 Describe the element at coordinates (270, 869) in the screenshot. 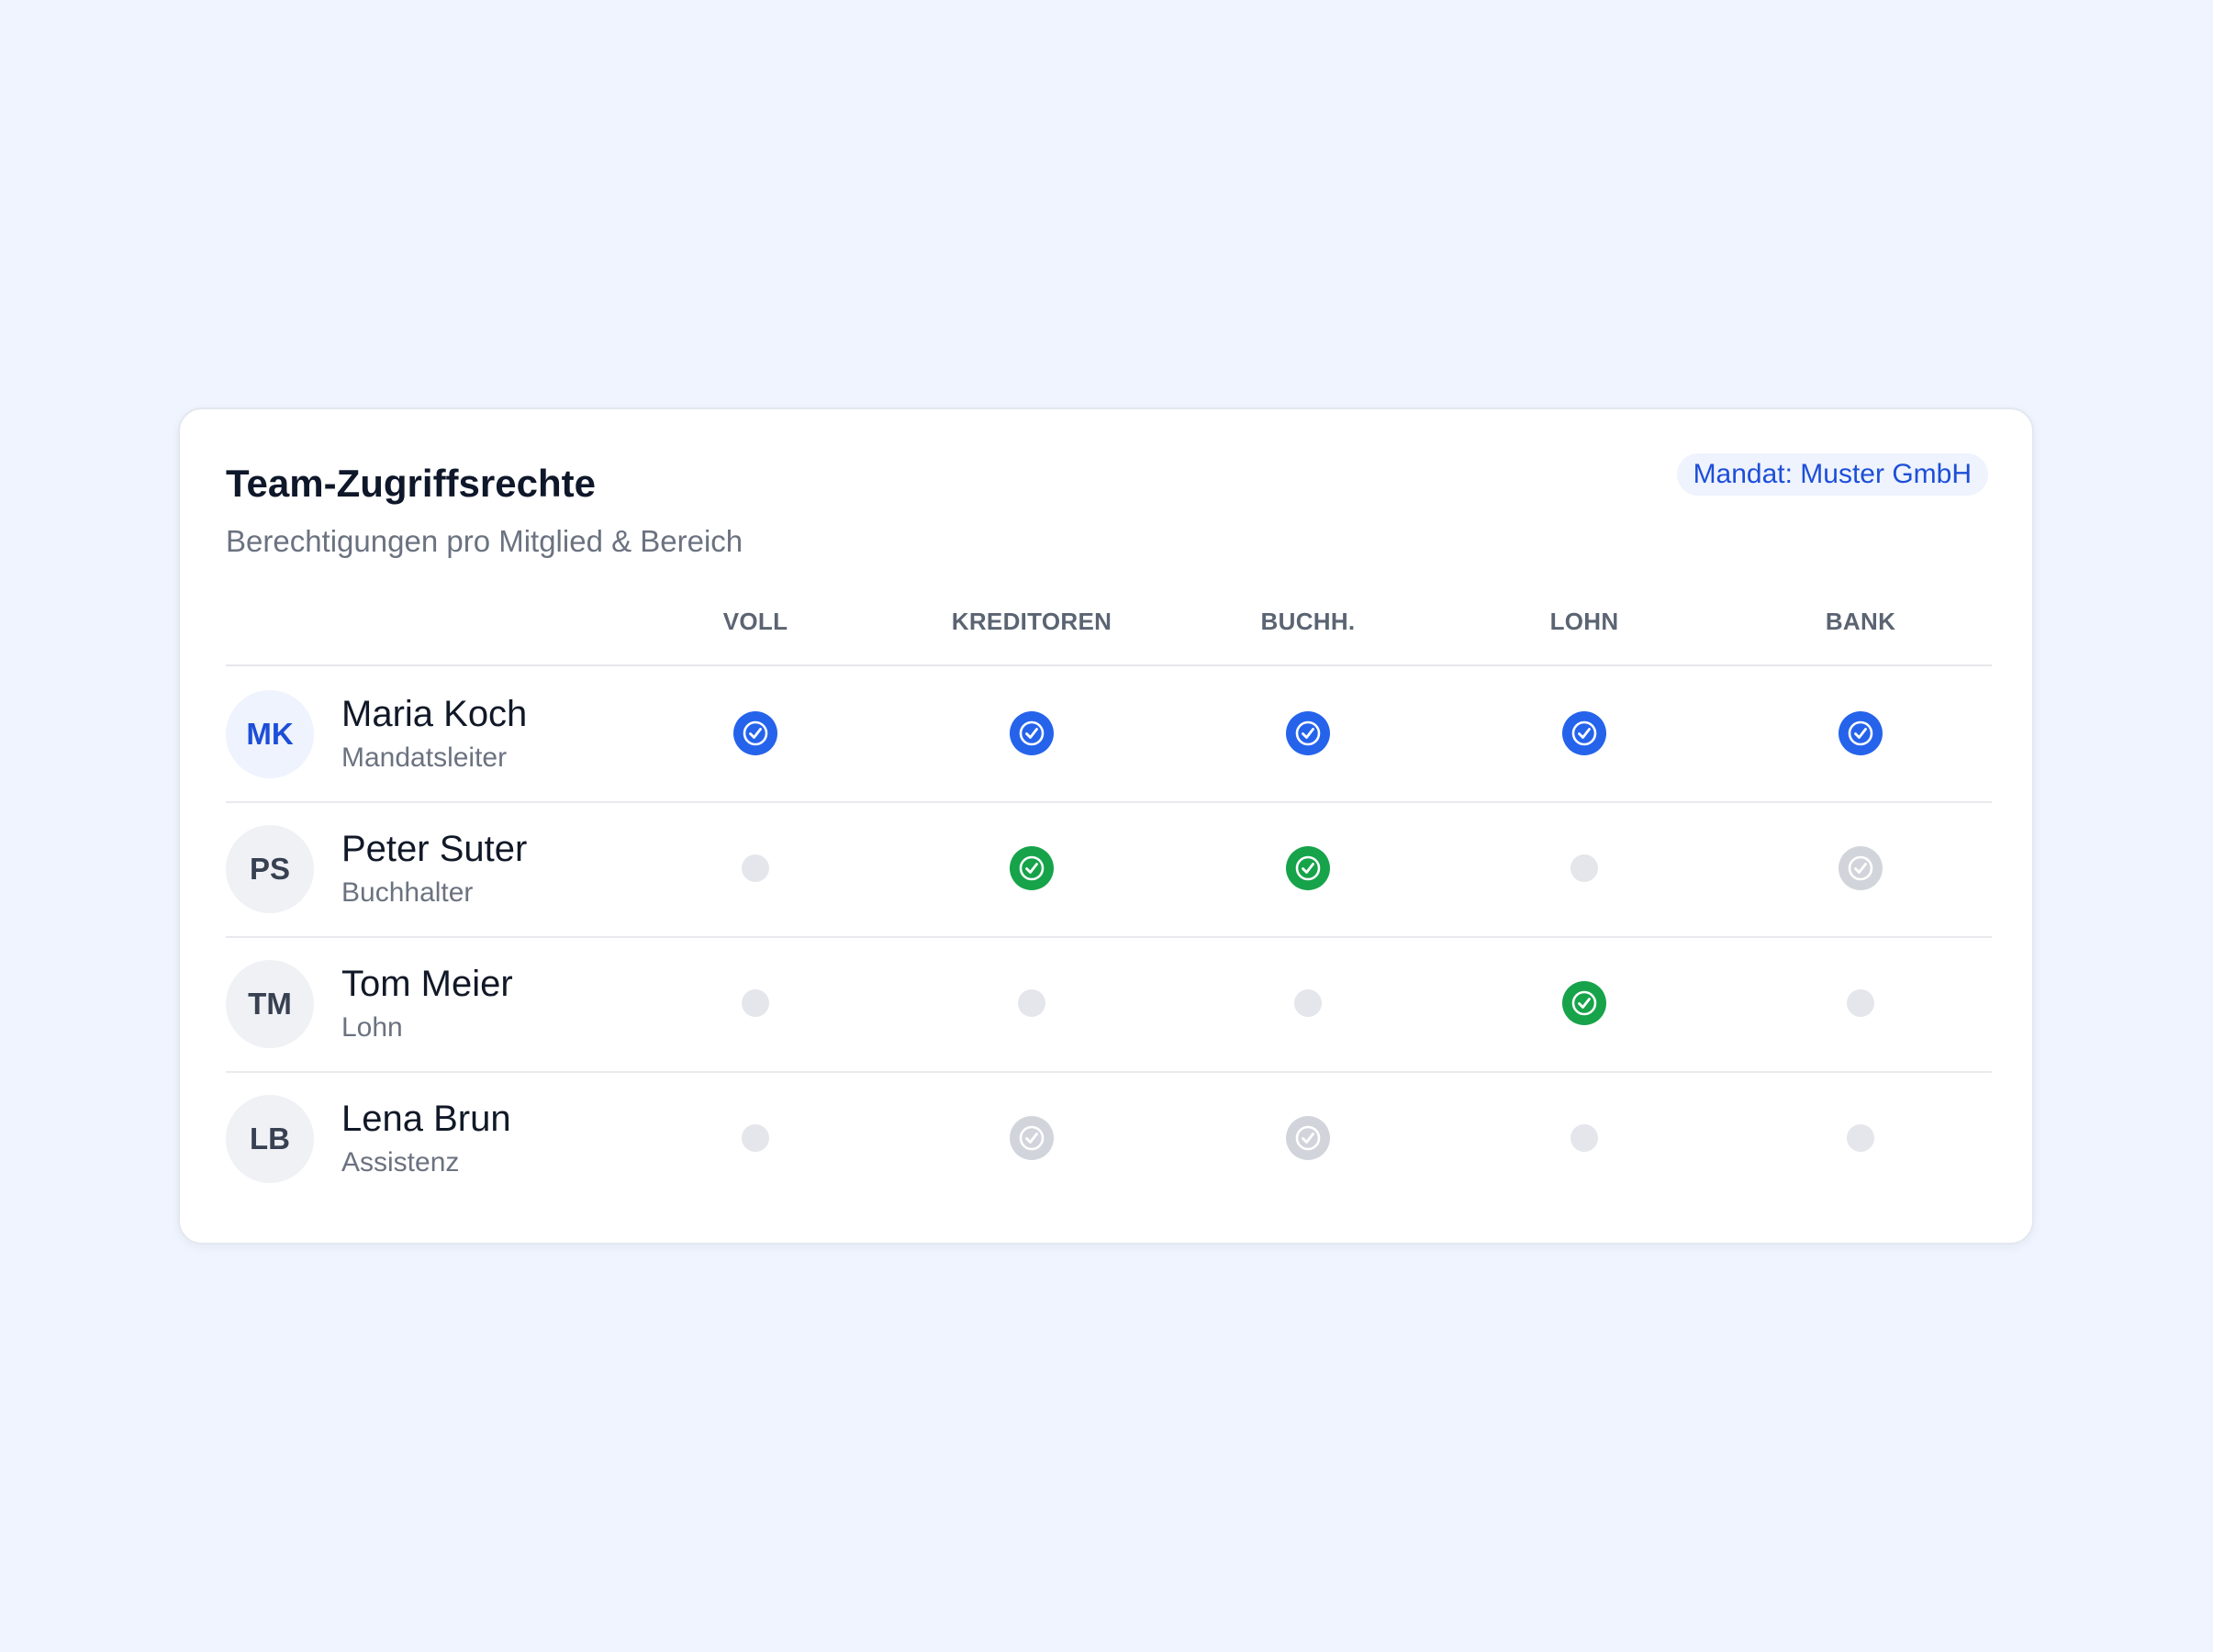

I see `avatar: PS` at that location.